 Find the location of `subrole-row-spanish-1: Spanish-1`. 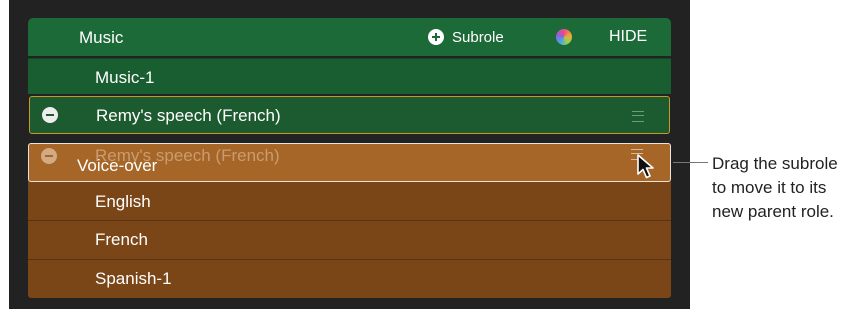

subrole-row-spanish-1: Spanish-1 is located at coordinates (349, 279).